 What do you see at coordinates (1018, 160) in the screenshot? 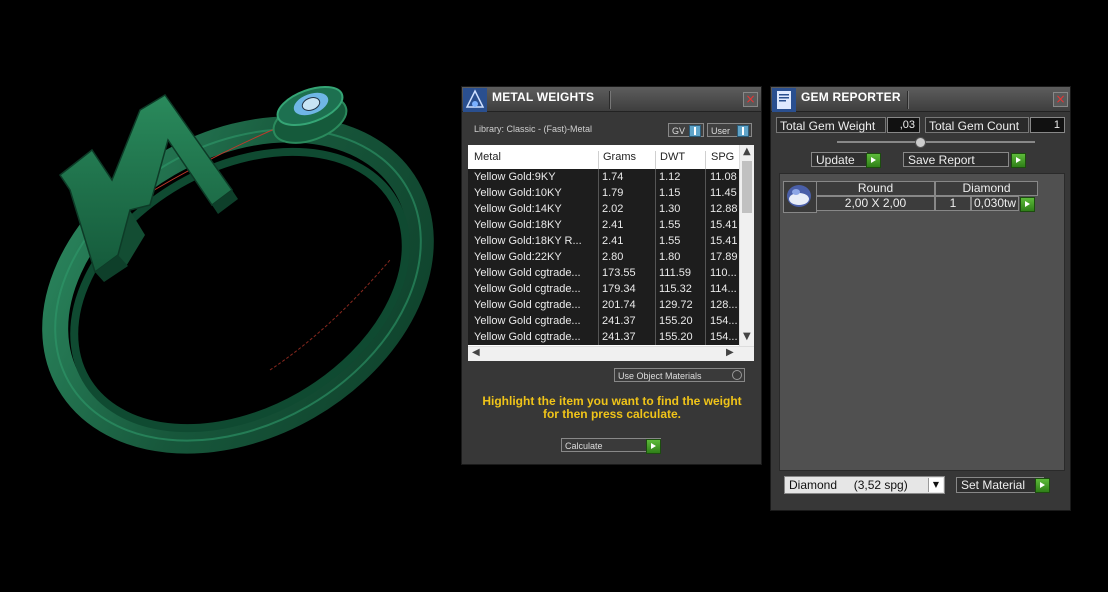
I see `save-report-go-icon` at bounding box center [1018, 160].